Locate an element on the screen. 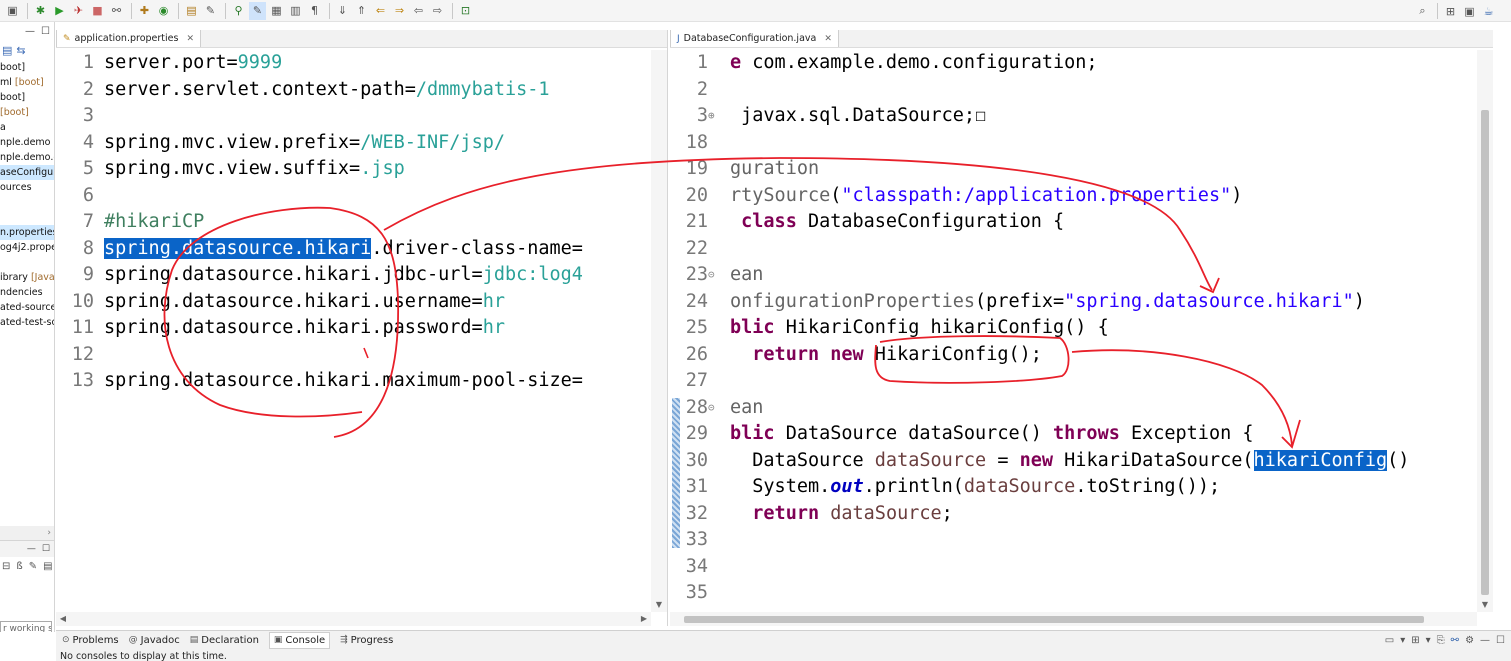 Image resolution: width=1511 pixels, height=661 pixels. tree-item: ated-test-sou is located at coordinates (27, 322).